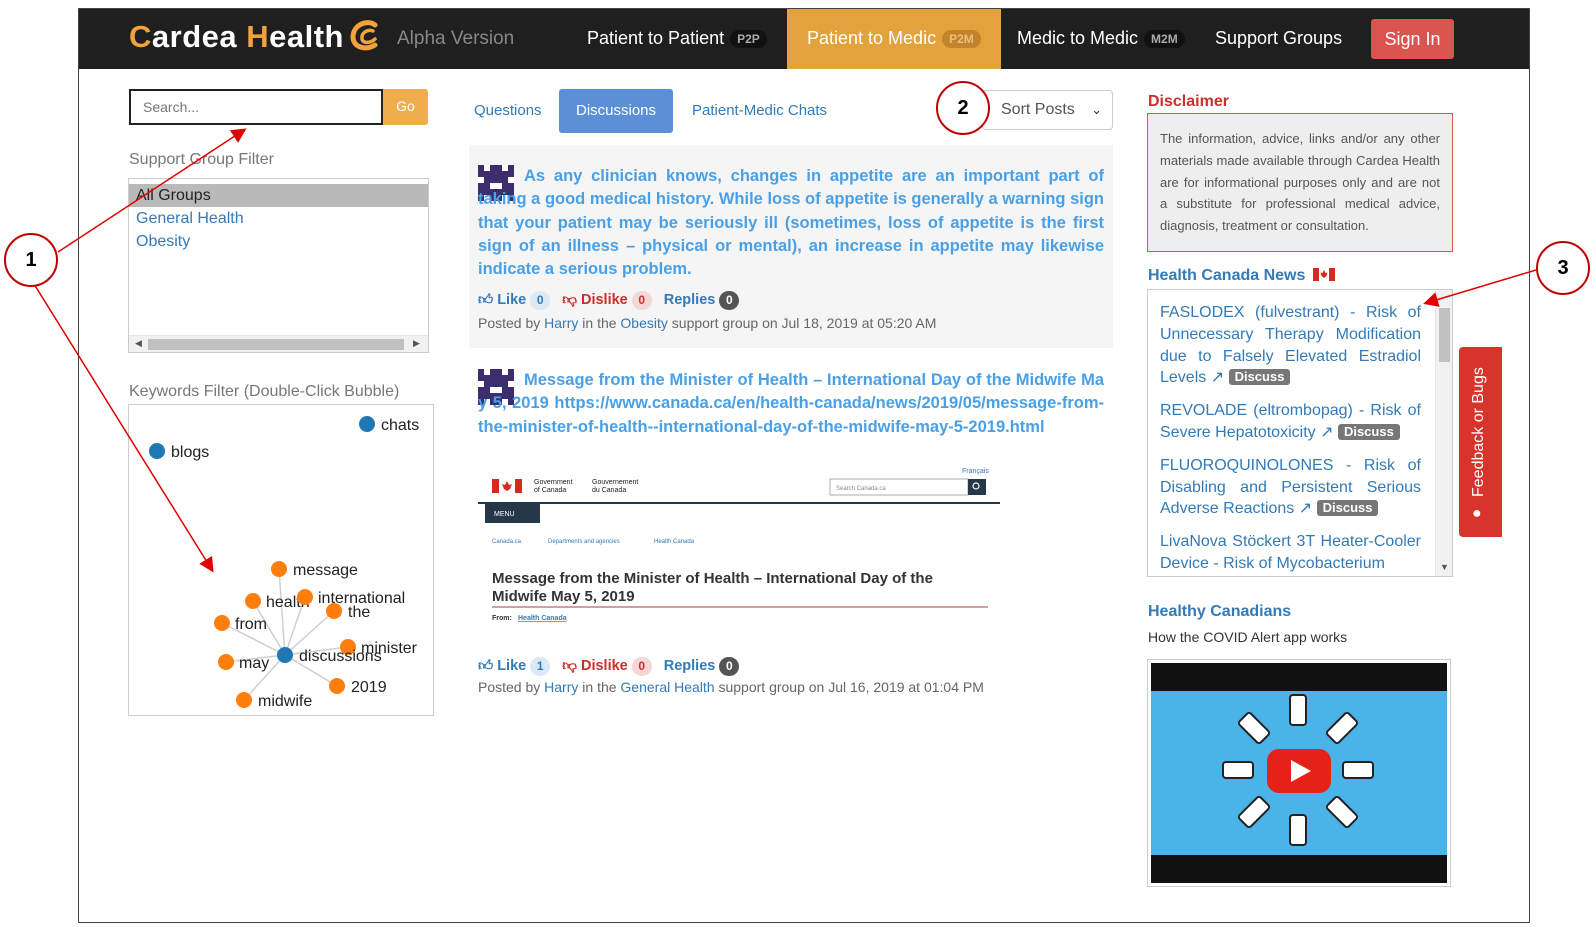 The width and height of the screenshot is (1596, 927). Describe the element at coordinates (138, 343) in the screenshot. I see `scroll-left-icon: ◀` at that location.